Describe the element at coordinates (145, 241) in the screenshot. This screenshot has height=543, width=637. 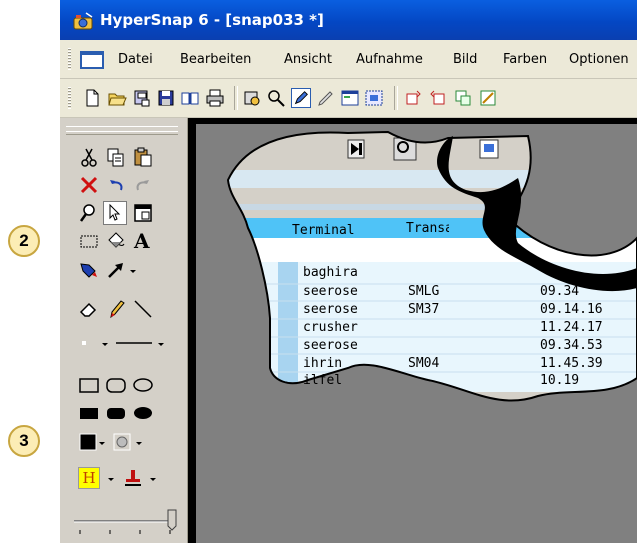
I see `text-tool-icon: A` at that location.